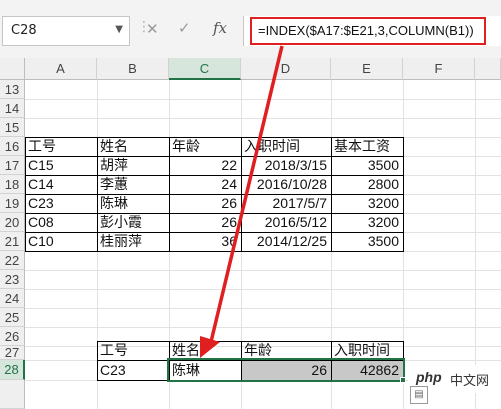 The image size is (501, 409). I want to click on annotation-arrow, so click(242, 201).